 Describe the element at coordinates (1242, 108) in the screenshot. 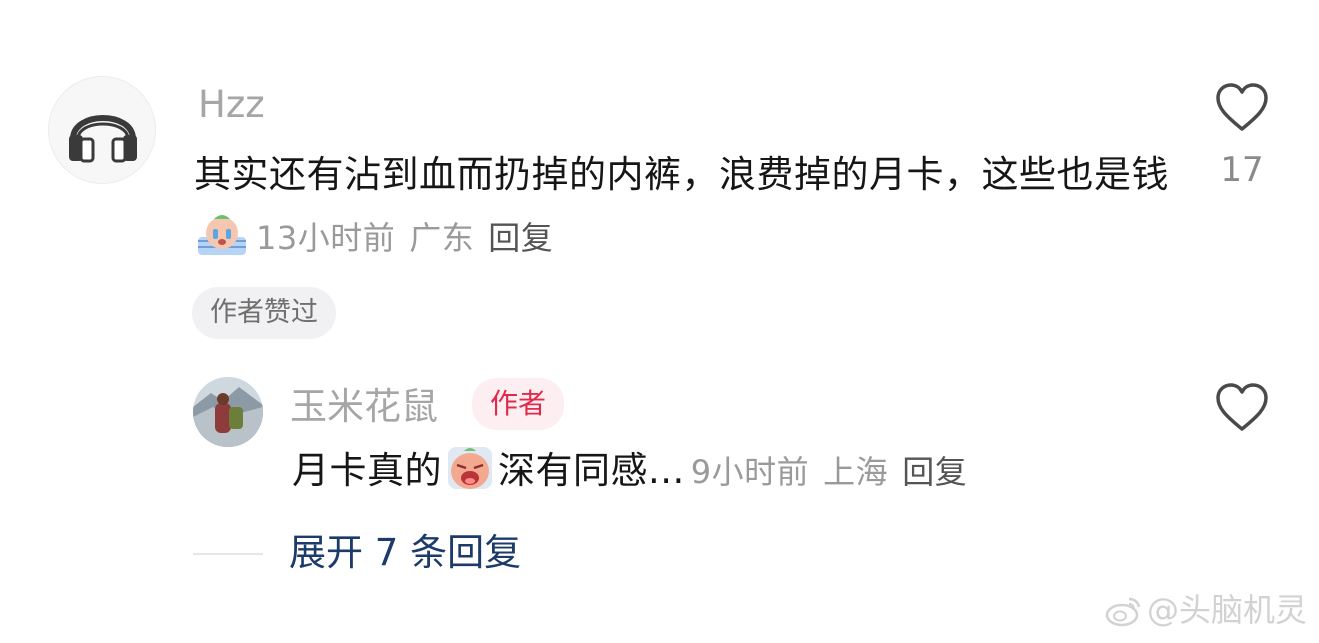

I see `like-heart-icon` at that location.